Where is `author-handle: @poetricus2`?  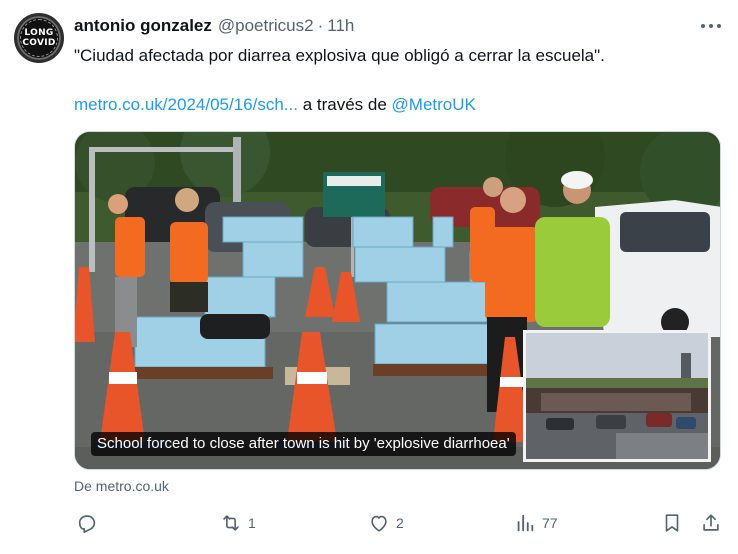 author-handle: @poetricus2 is located at coordinates (266, 26).